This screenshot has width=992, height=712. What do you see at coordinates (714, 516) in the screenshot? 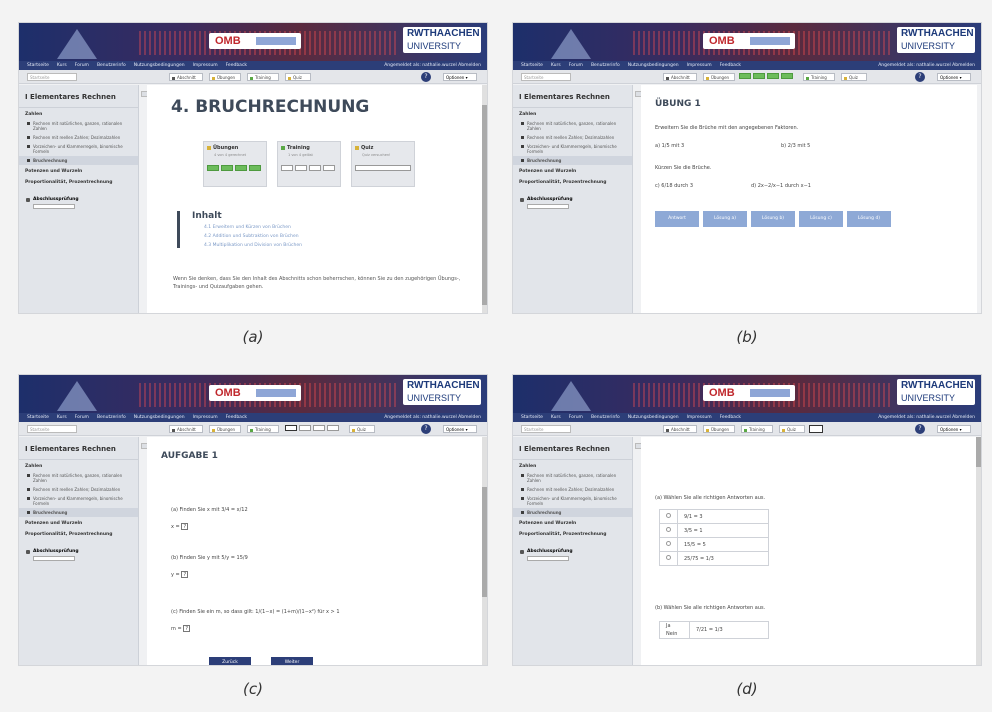
I see `choice-row: 9/1 = 3` at bounding box center [714, 516].